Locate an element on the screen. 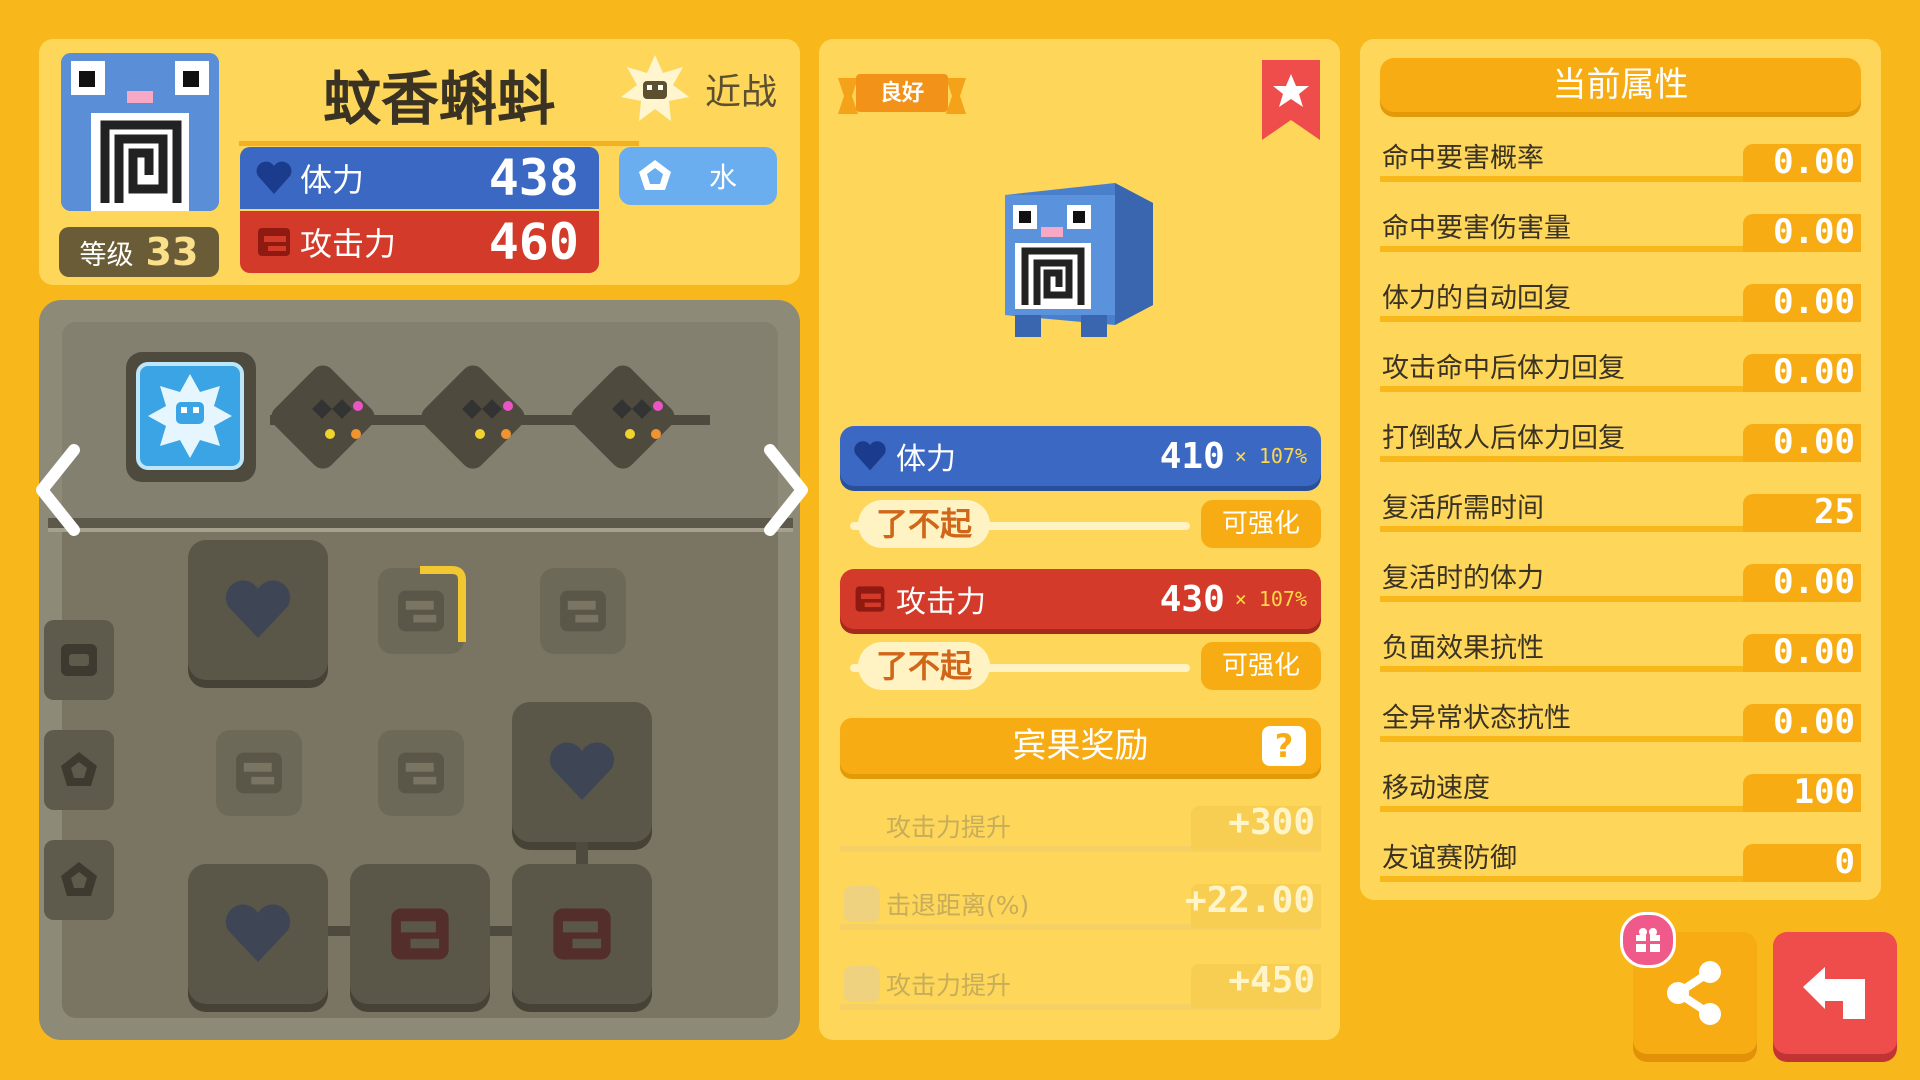 Image resolution: width=1920 pixels, height=1080 pixels. attack-label: 攻击力 is located at coordinates (348, 244).